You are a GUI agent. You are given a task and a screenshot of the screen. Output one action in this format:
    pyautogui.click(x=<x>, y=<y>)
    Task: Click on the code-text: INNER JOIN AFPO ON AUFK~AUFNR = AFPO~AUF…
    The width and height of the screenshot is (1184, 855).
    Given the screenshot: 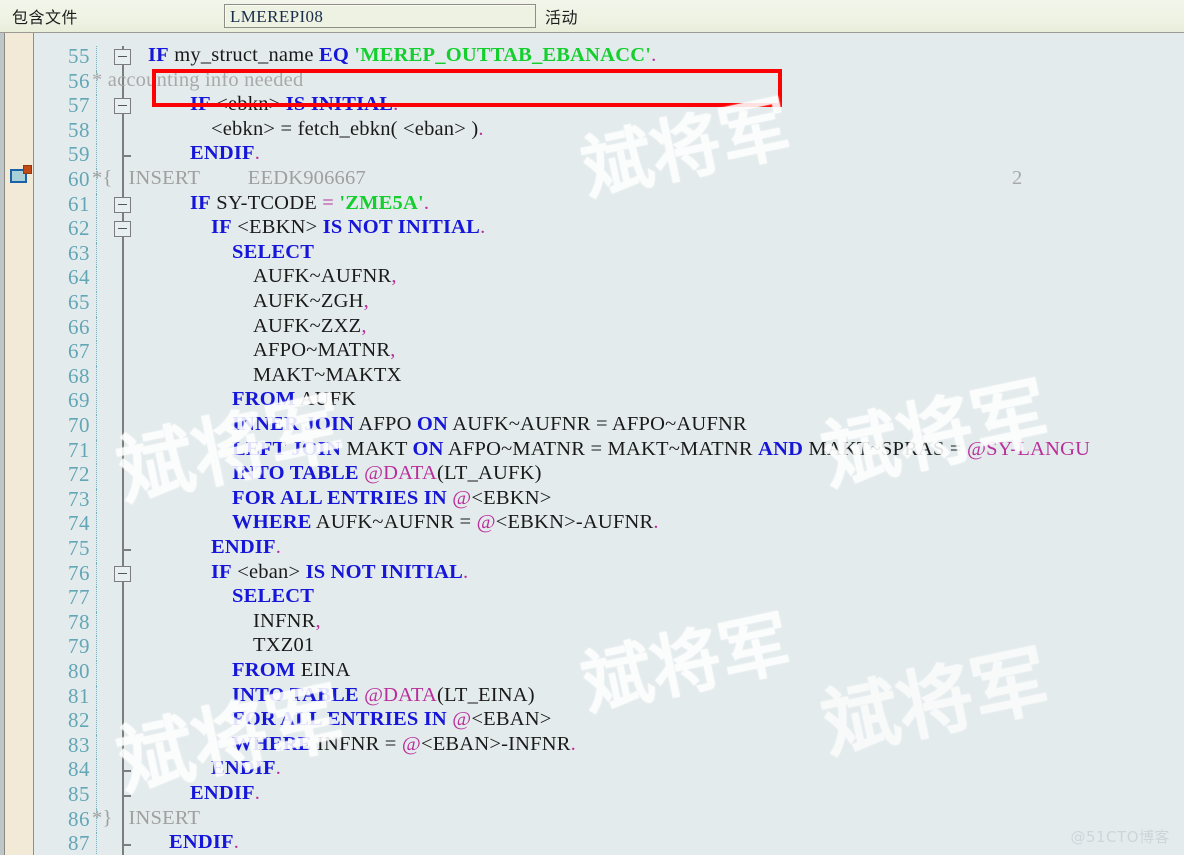 What is the action you would take?
    pyautogui.click(x=489, y=424)
    